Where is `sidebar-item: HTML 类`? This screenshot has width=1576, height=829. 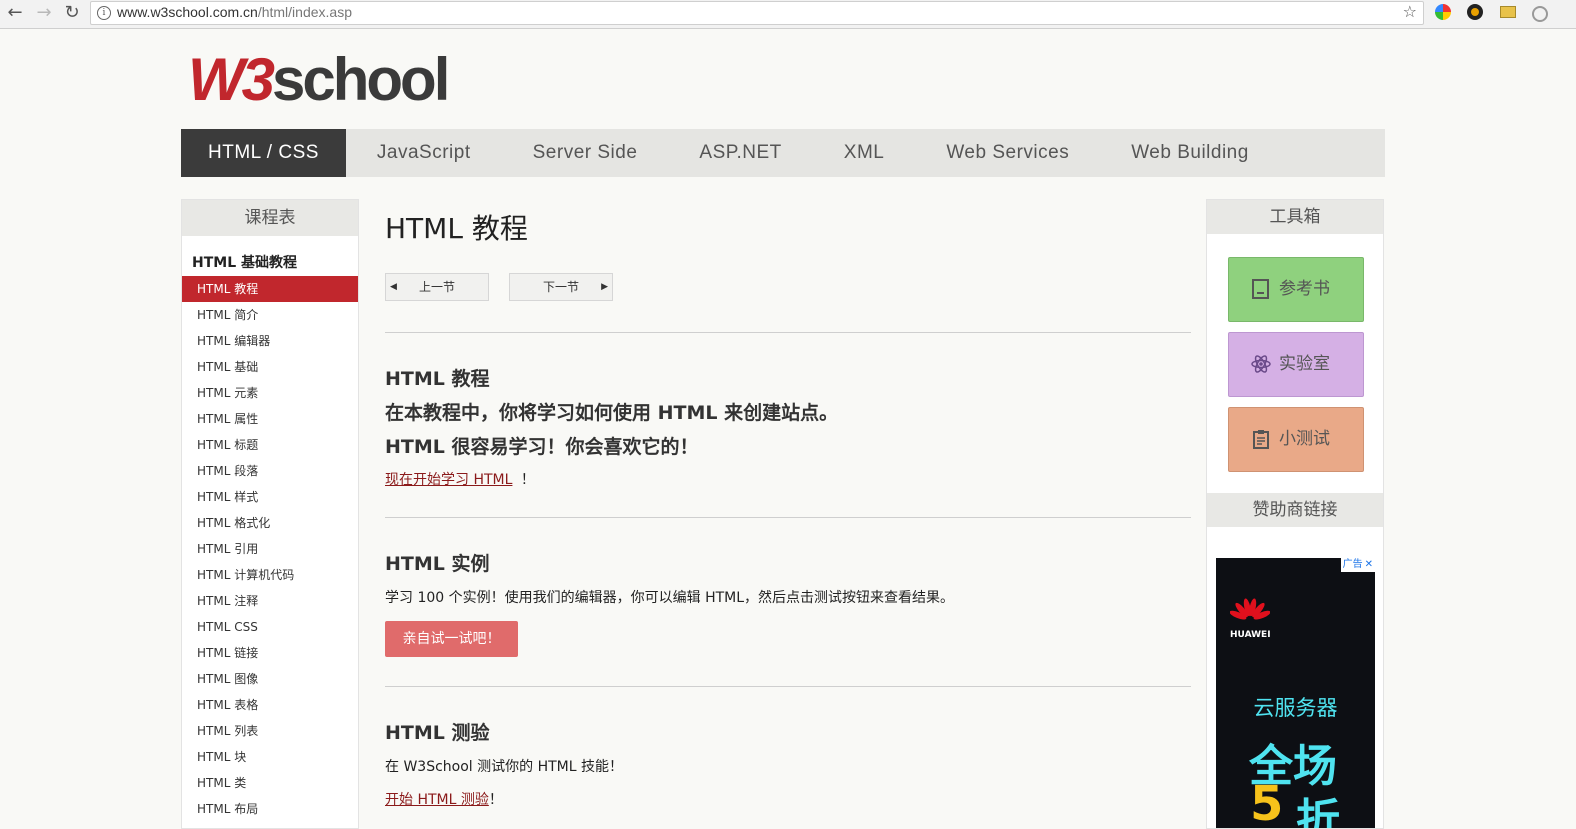
sidebar-item: HTML 类 is located at coordinates (270, 783).